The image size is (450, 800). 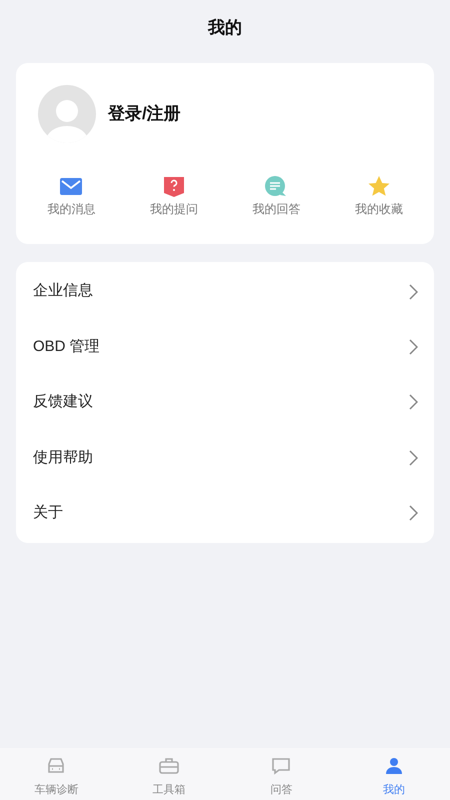 What do you see at coordinates (225, 458) in the screenshot?
I see `menu-item: 使用帮助` at bounding box center [225, 458].